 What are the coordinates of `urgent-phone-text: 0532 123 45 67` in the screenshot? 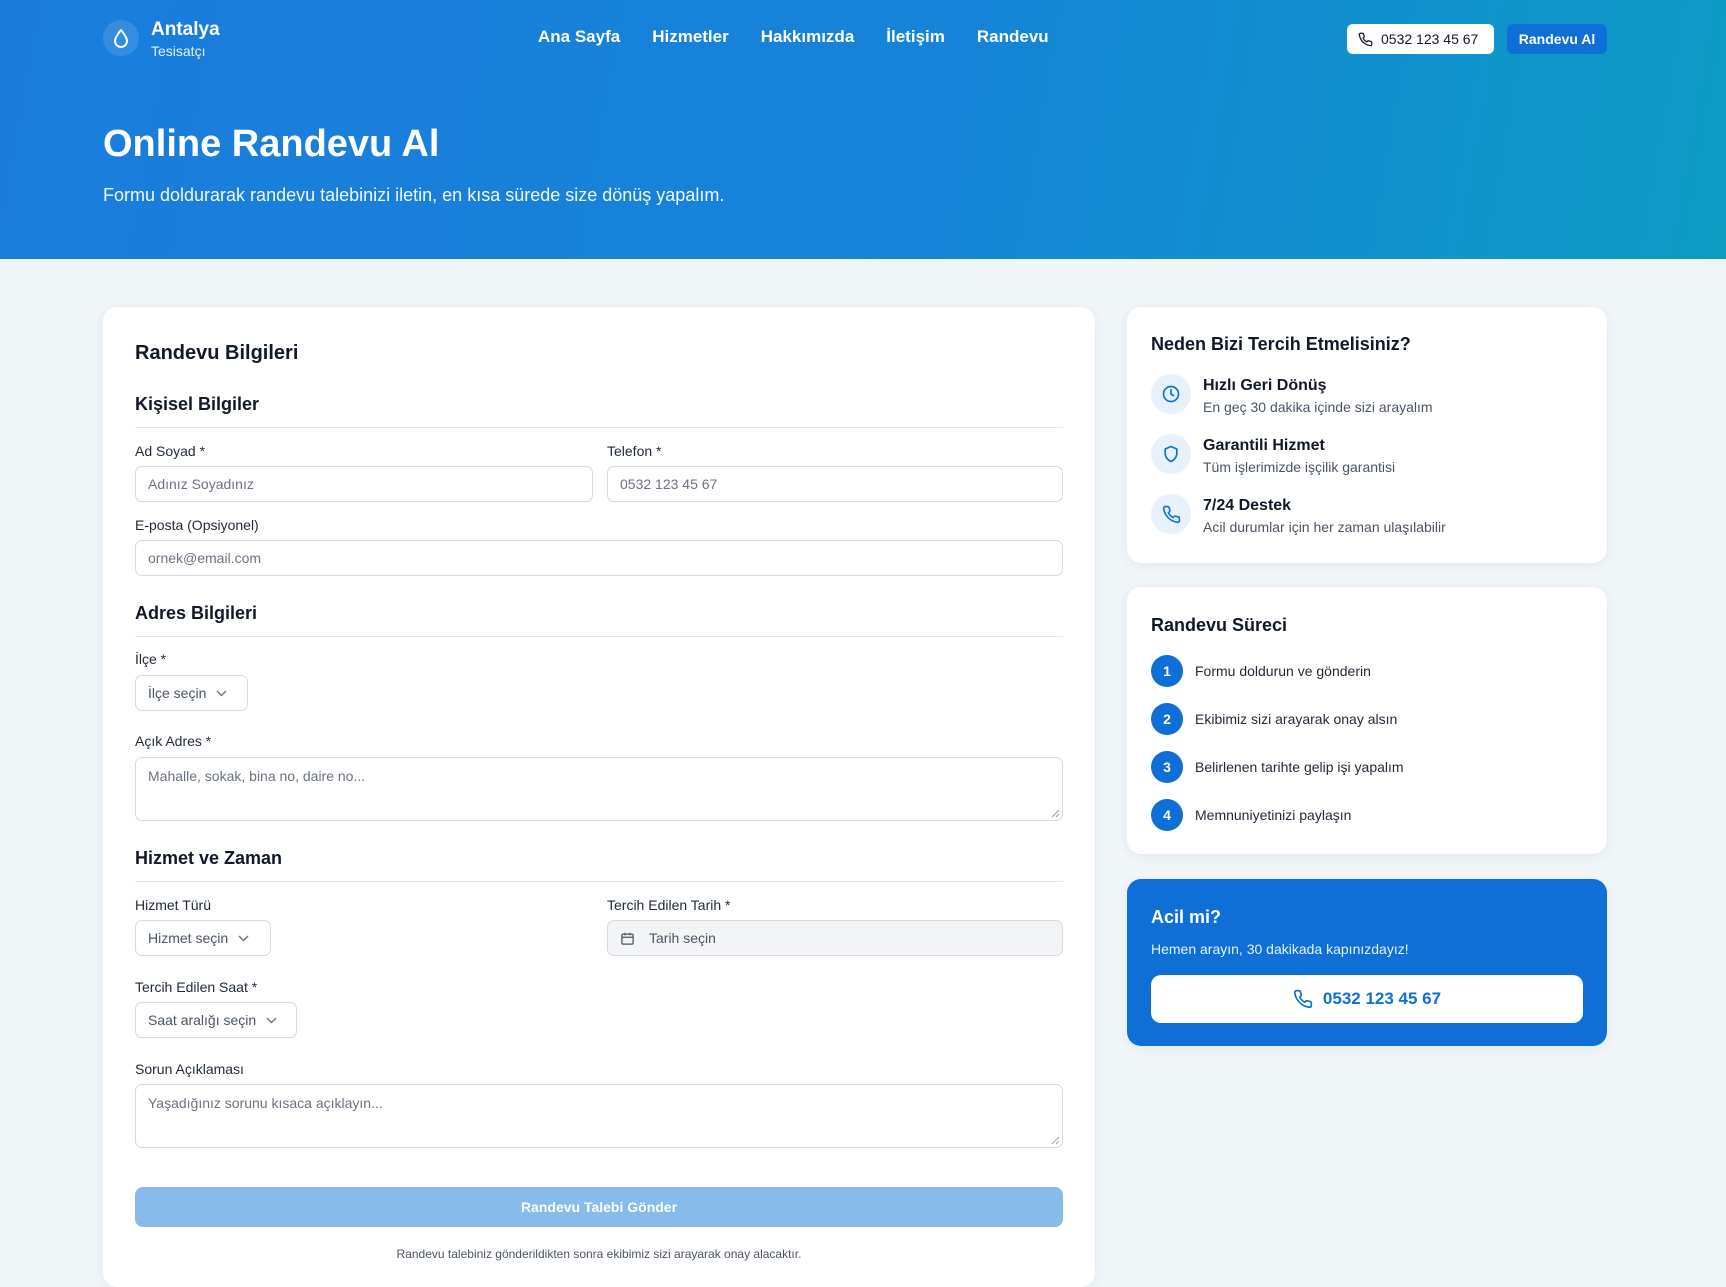 It's located at (1382, 998).